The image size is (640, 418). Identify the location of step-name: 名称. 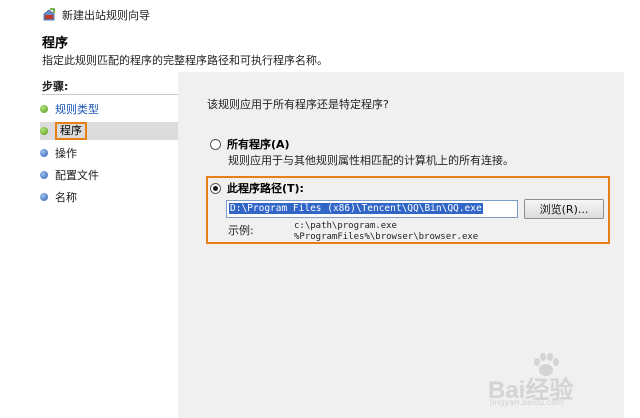
(58, 197).